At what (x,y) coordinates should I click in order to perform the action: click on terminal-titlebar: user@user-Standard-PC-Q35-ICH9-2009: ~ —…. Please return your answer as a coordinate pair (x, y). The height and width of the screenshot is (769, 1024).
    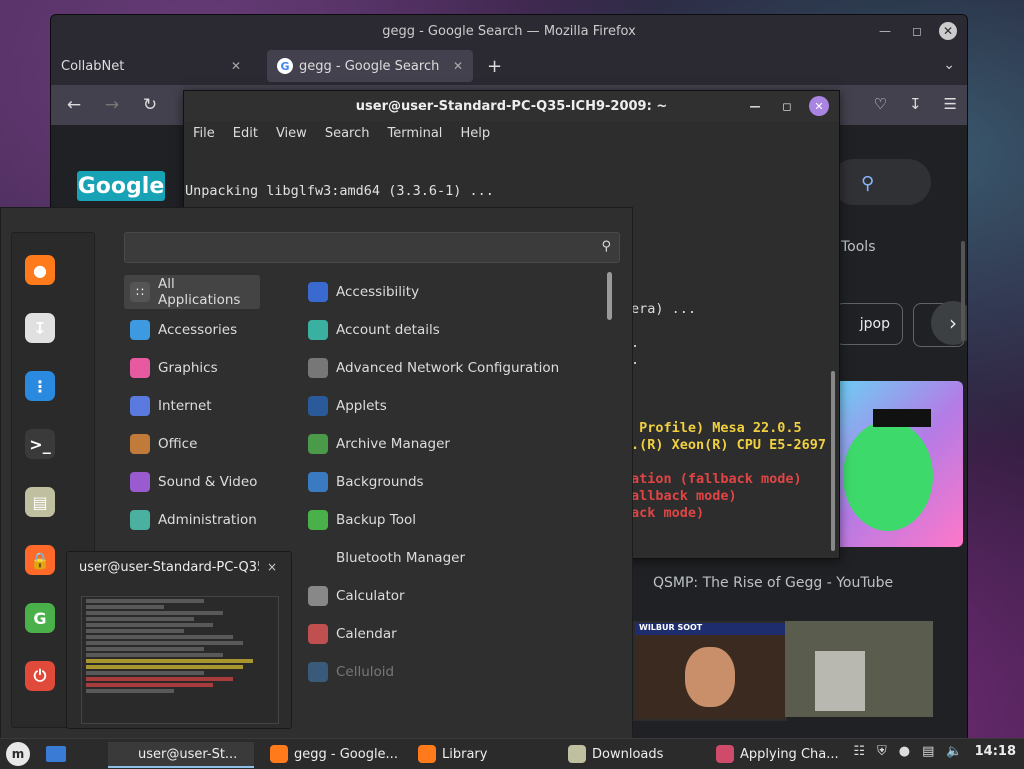
    Looking at the image, I should click on (511, 106).